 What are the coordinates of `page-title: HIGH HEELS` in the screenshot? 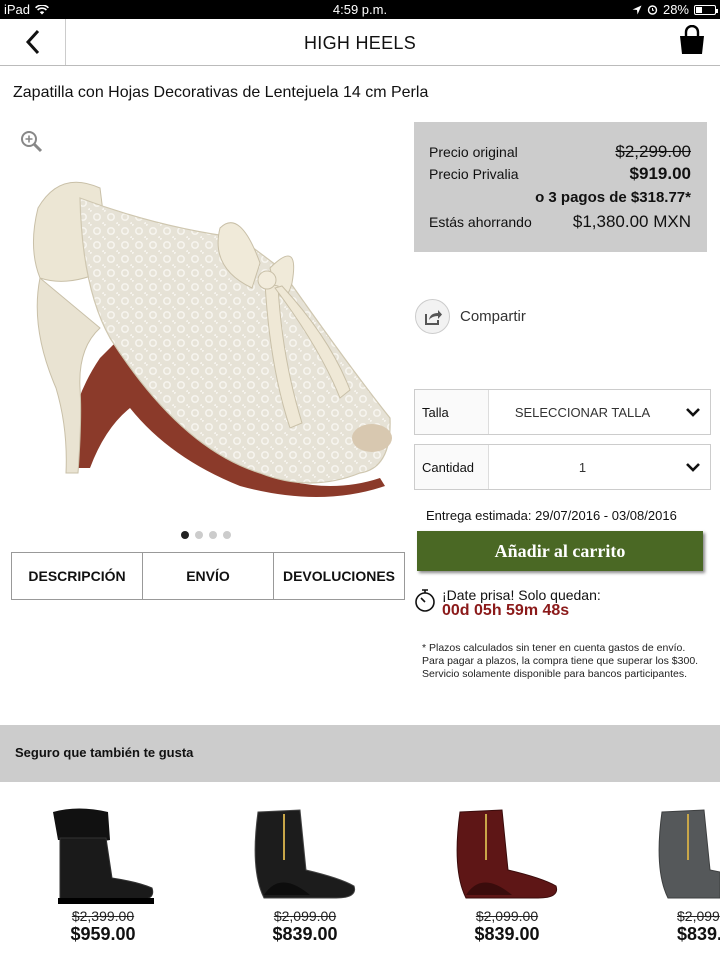 It's located at (360, 43).